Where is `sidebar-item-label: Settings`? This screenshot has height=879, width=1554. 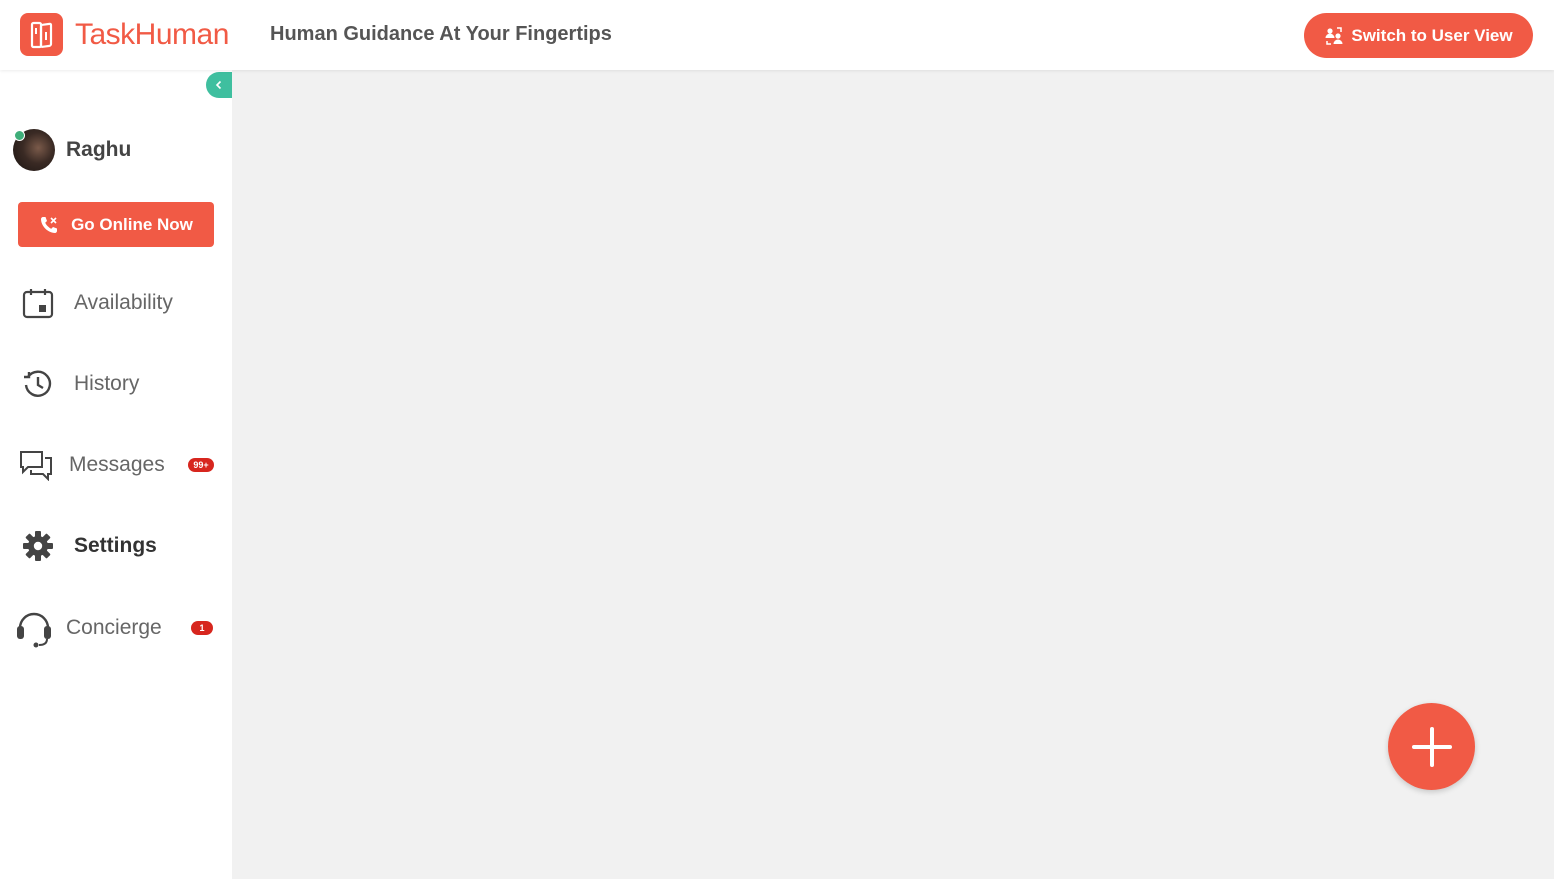
sidebar-item-label: Settings is located at coordinates (115, 545).